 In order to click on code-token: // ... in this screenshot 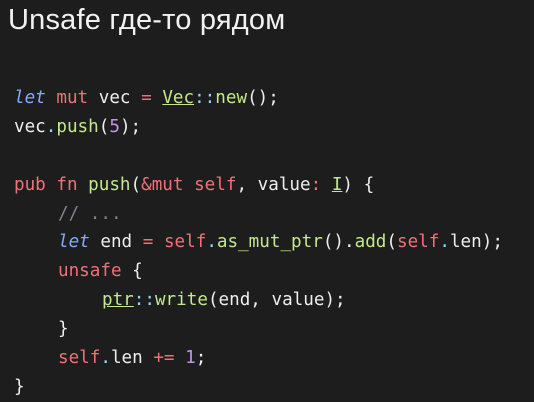, I will do `click(90, 213)`.